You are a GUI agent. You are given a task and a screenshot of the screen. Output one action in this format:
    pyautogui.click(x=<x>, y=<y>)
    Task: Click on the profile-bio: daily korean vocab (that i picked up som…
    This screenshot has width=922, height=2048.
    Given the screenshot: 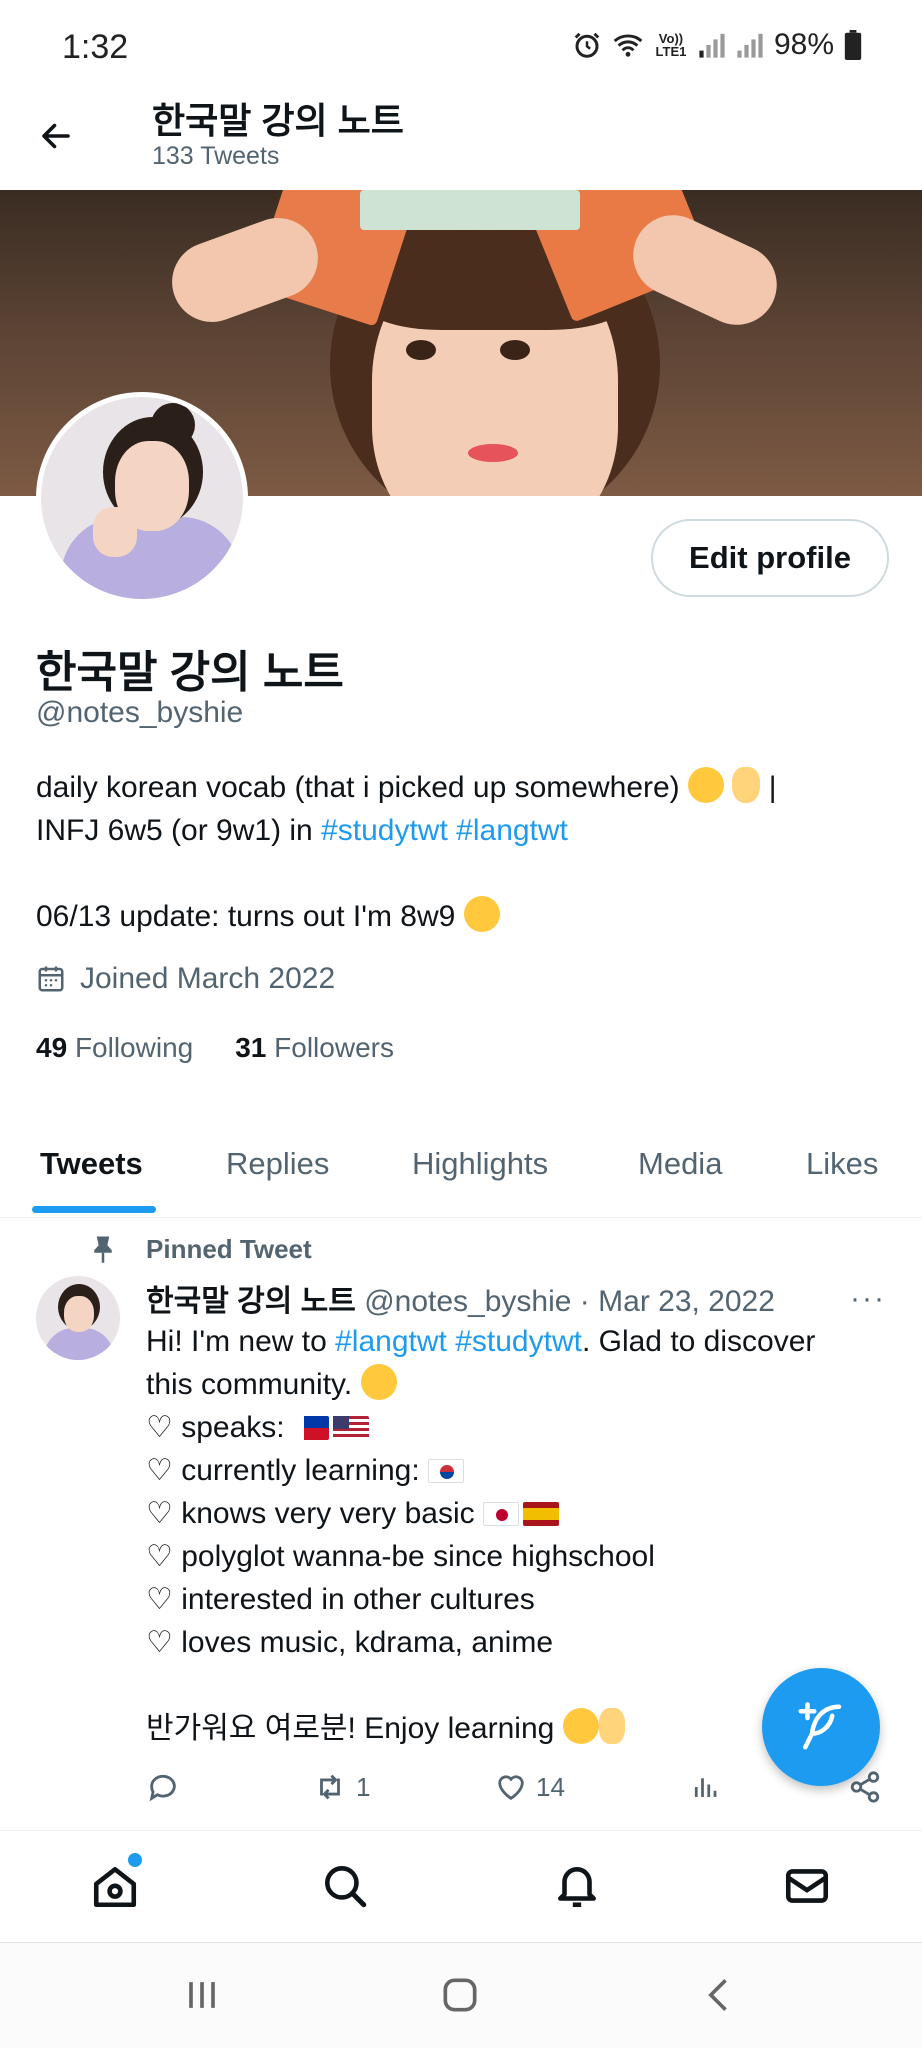 What is the action you would take?
    pyautogui.click(x=466, y=852)
    